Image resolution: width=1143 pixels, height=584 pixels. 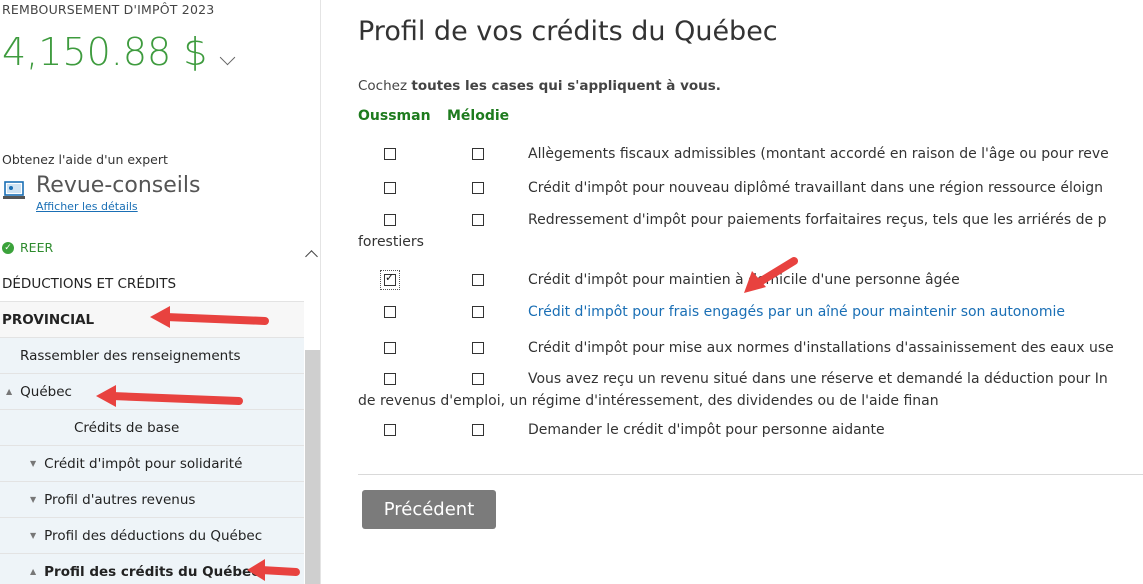 What do you see at coordinates (568, 31) in the screenshot?
I see `page-title: Profil de vos crédits du Québec` at bounding box center [568, 31].